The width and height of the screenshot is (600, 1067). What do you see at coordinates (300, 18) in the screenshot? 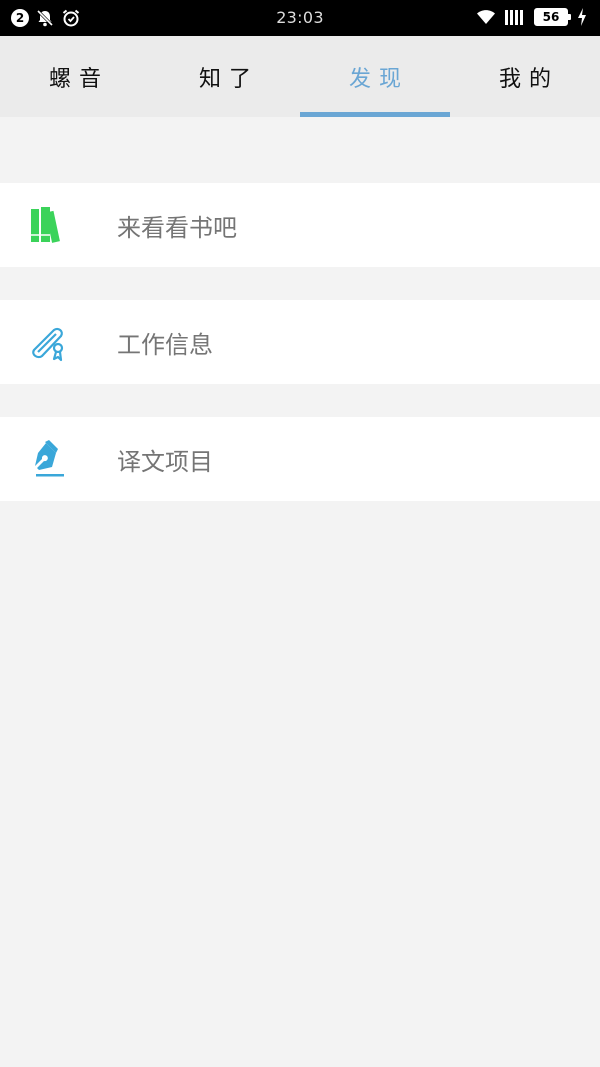
I see `status-bar: 2 23:03 56` at bounding box center [300, 18].